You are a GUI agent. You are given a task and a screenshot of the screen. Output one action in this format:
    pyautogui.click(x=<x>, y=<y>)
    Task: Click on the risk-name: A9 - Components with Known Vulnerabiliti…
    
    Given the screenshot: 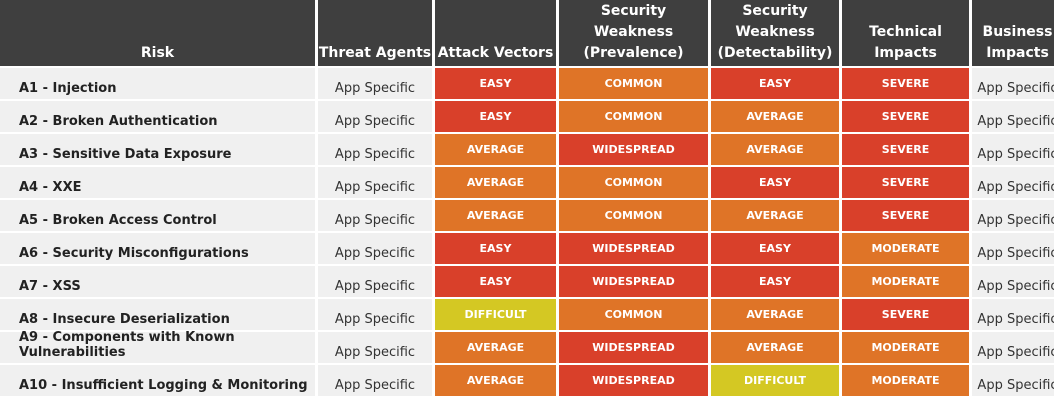 What is the action you would take?
    pyautogui.click(x=157, y=346)
    